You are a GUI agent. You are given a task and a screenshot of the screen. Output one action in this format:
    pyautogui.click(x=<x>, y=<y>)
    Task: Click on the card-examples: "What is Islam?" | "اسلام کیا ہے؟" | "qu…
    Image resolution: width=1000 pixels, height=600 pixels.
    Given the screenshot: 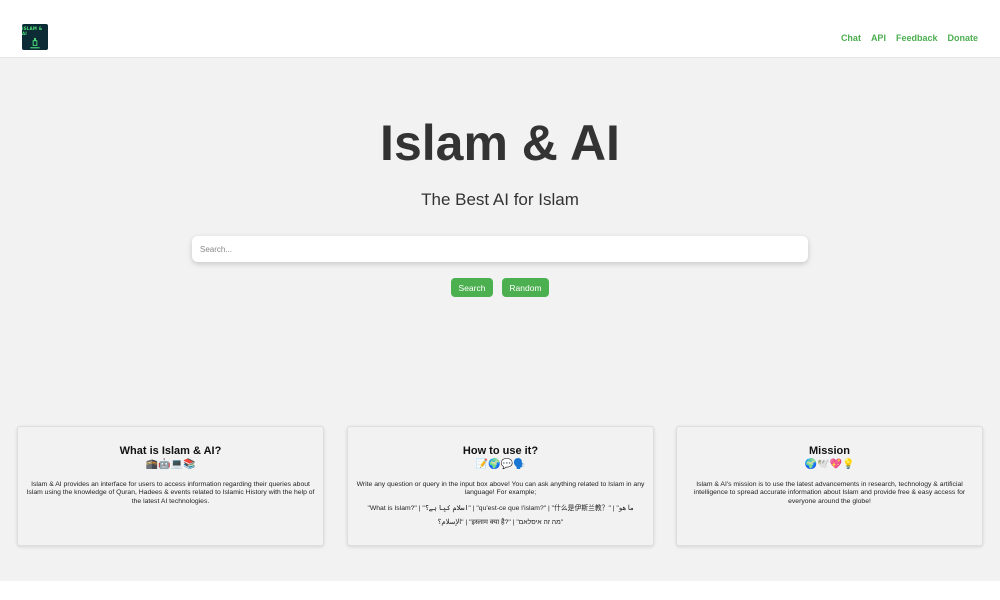 What is the action you would take?
    pyautogui.click(x=500, y=515)
    